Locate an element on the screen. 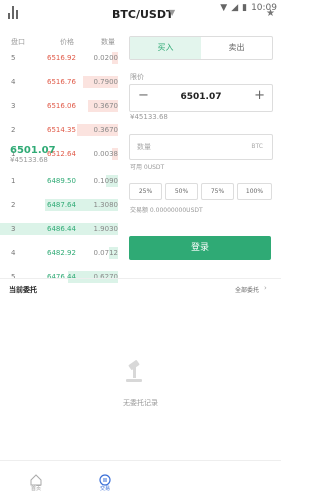  price-input: 6501.07 is located at coordinates (201, 97).